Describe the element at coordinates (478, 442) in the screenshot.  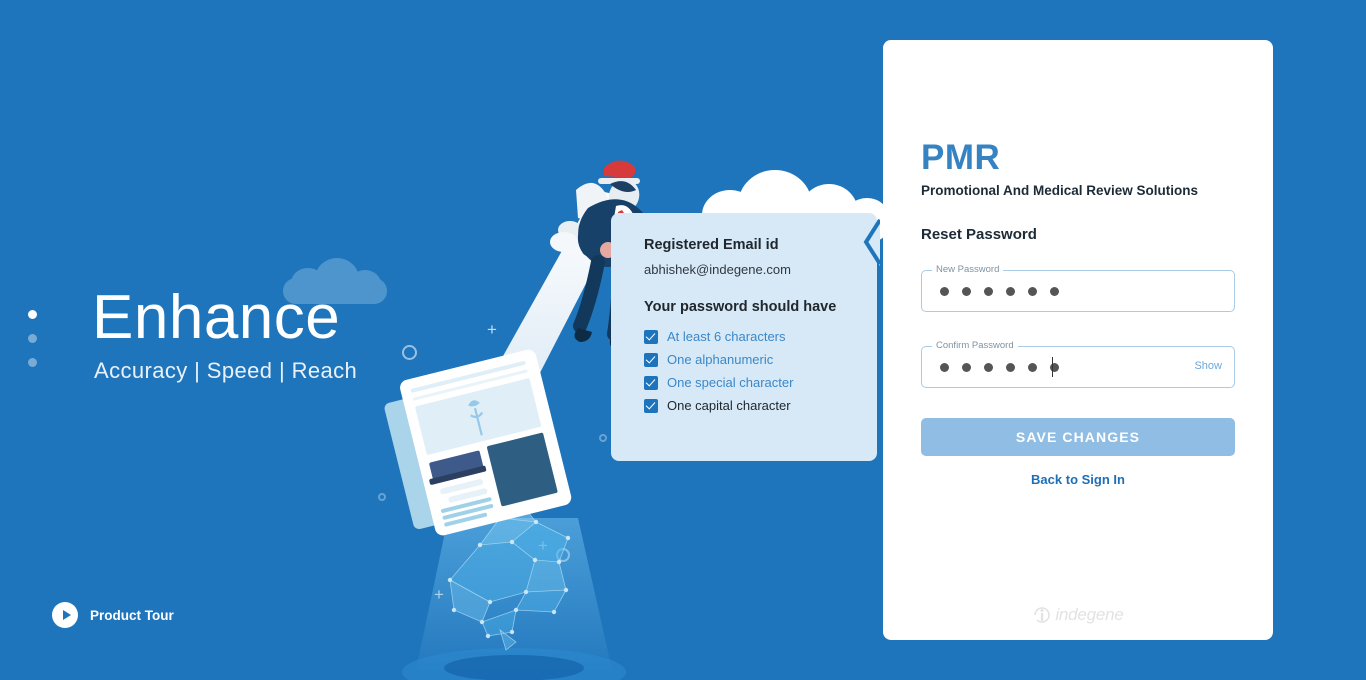
I see `document-illustration` at that location.